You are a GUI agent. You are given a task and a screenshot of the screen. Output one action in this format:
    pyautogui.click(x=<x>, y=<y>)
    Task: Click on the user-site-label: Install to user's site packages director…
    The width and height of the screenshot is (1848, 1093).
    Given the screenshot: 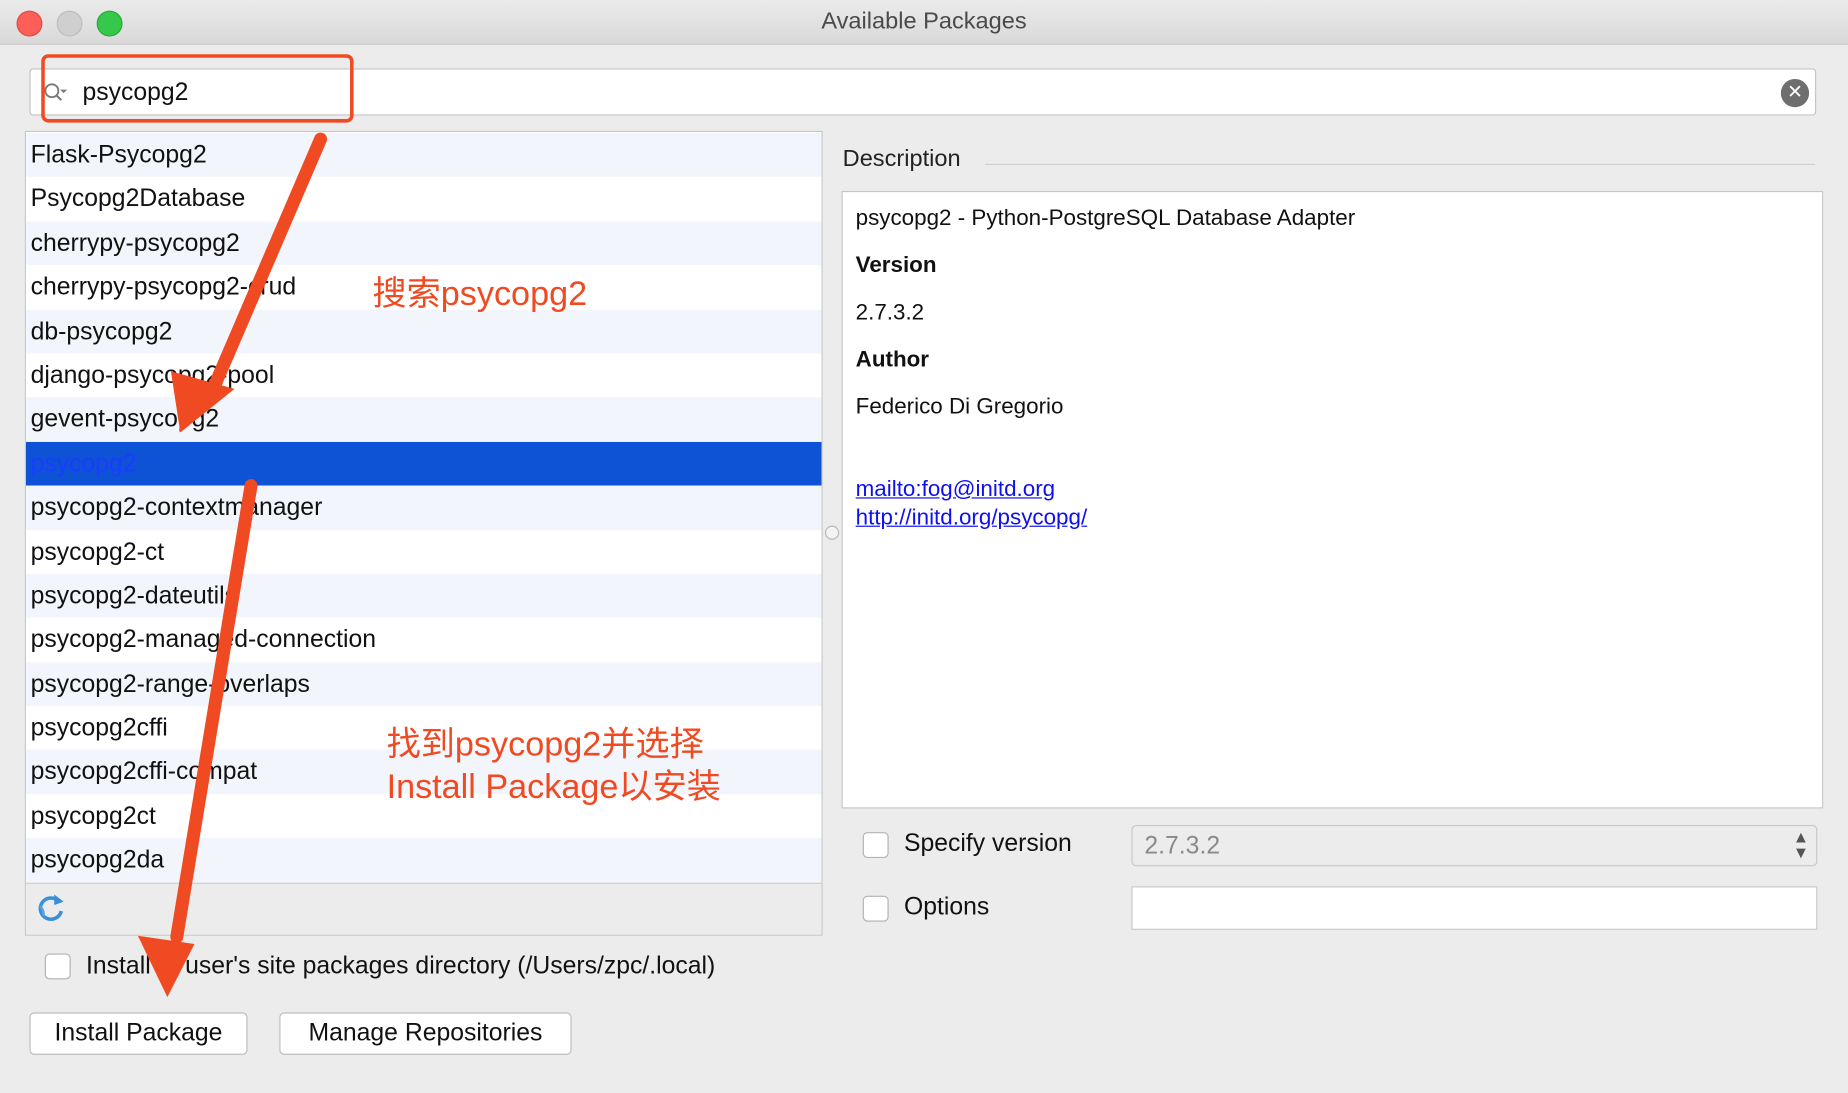 What is the action you would take?
    pyautogui.click(x=401, y=966)
    